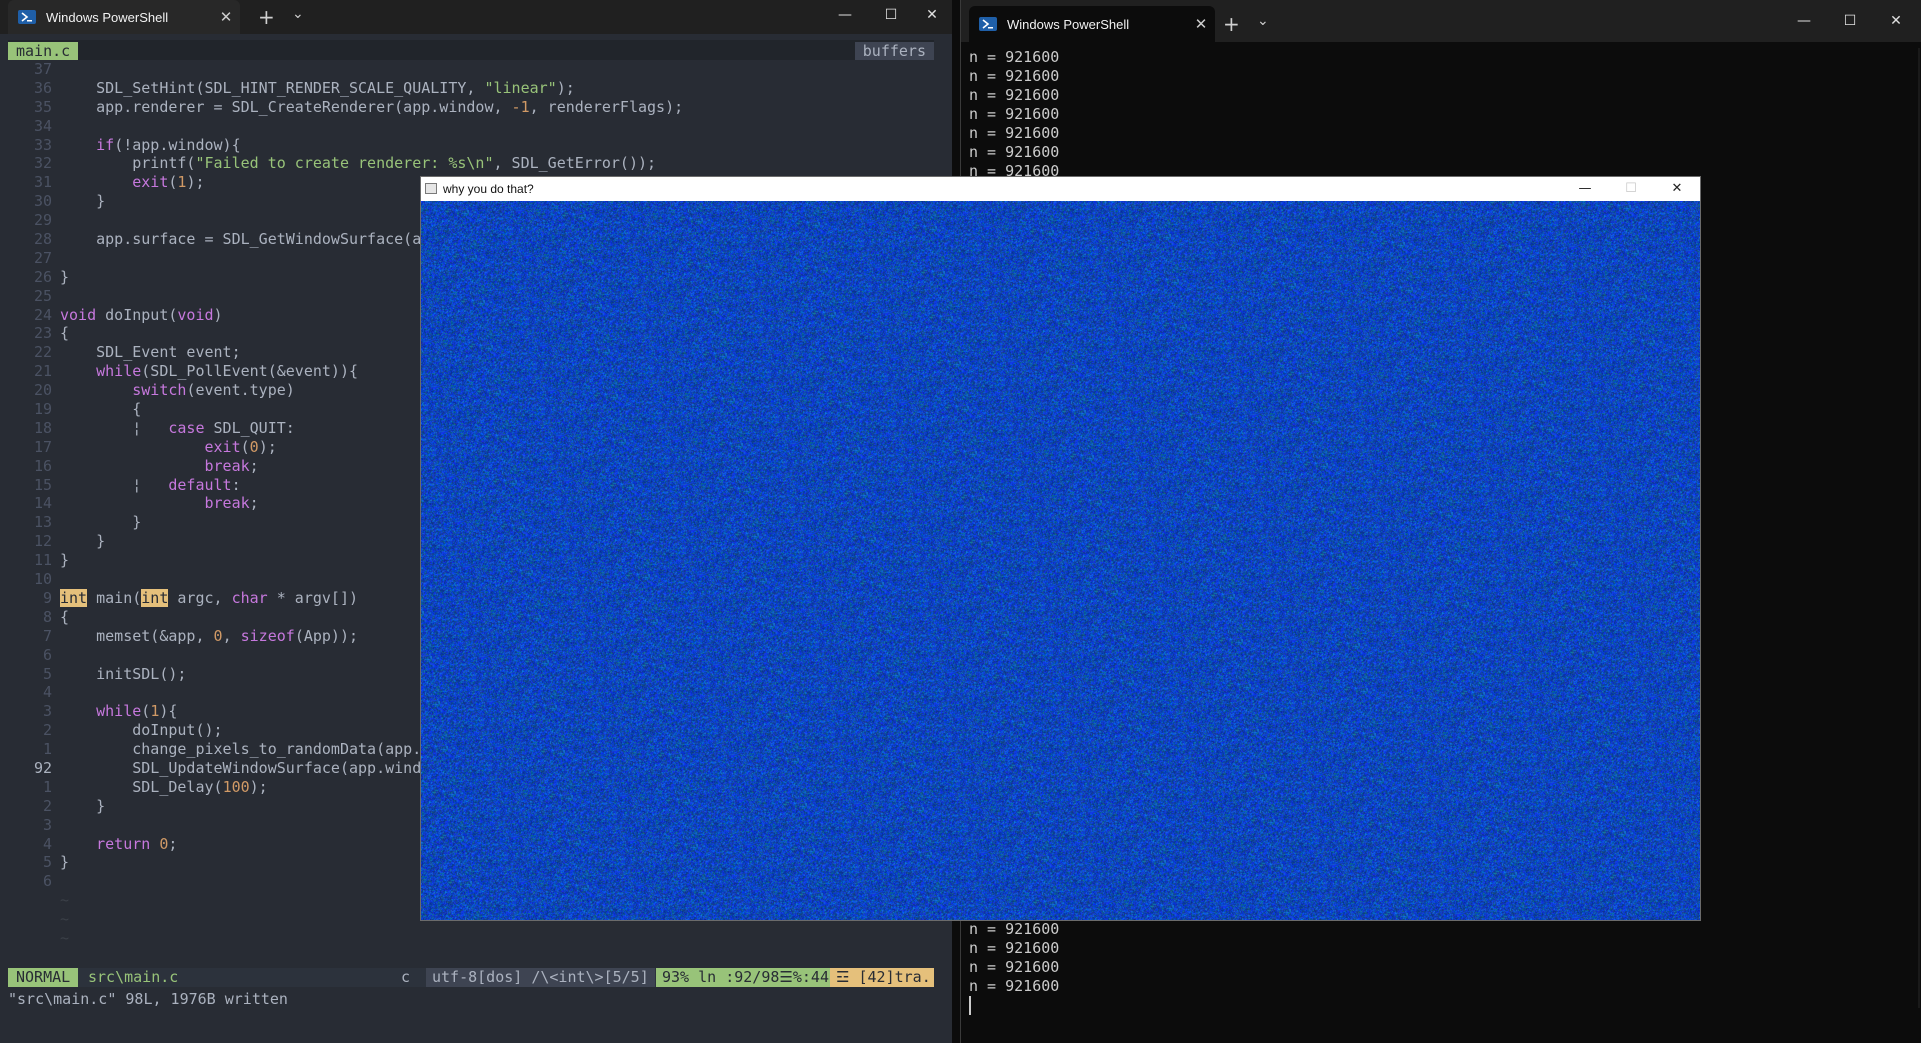 Image resolution: width=1921 pixels, height=1043 pixels. Describe the element at coordinates (137, 843) in the screenshot. I see `line-text: return 0;` at that location.